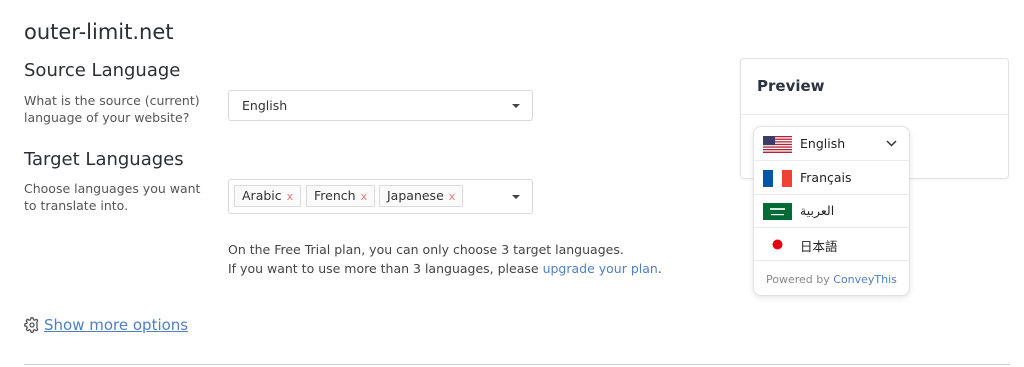 This screenshot has width=1024, height=367. I want to click on target-languages-select: Arabic x French x Japanese x, so click(380, 196).